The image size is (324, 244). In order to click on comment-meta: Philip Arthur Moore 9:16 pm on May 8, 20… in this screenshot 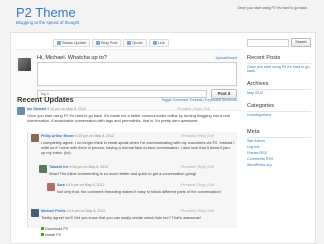, I will do `click(77, 136)`.